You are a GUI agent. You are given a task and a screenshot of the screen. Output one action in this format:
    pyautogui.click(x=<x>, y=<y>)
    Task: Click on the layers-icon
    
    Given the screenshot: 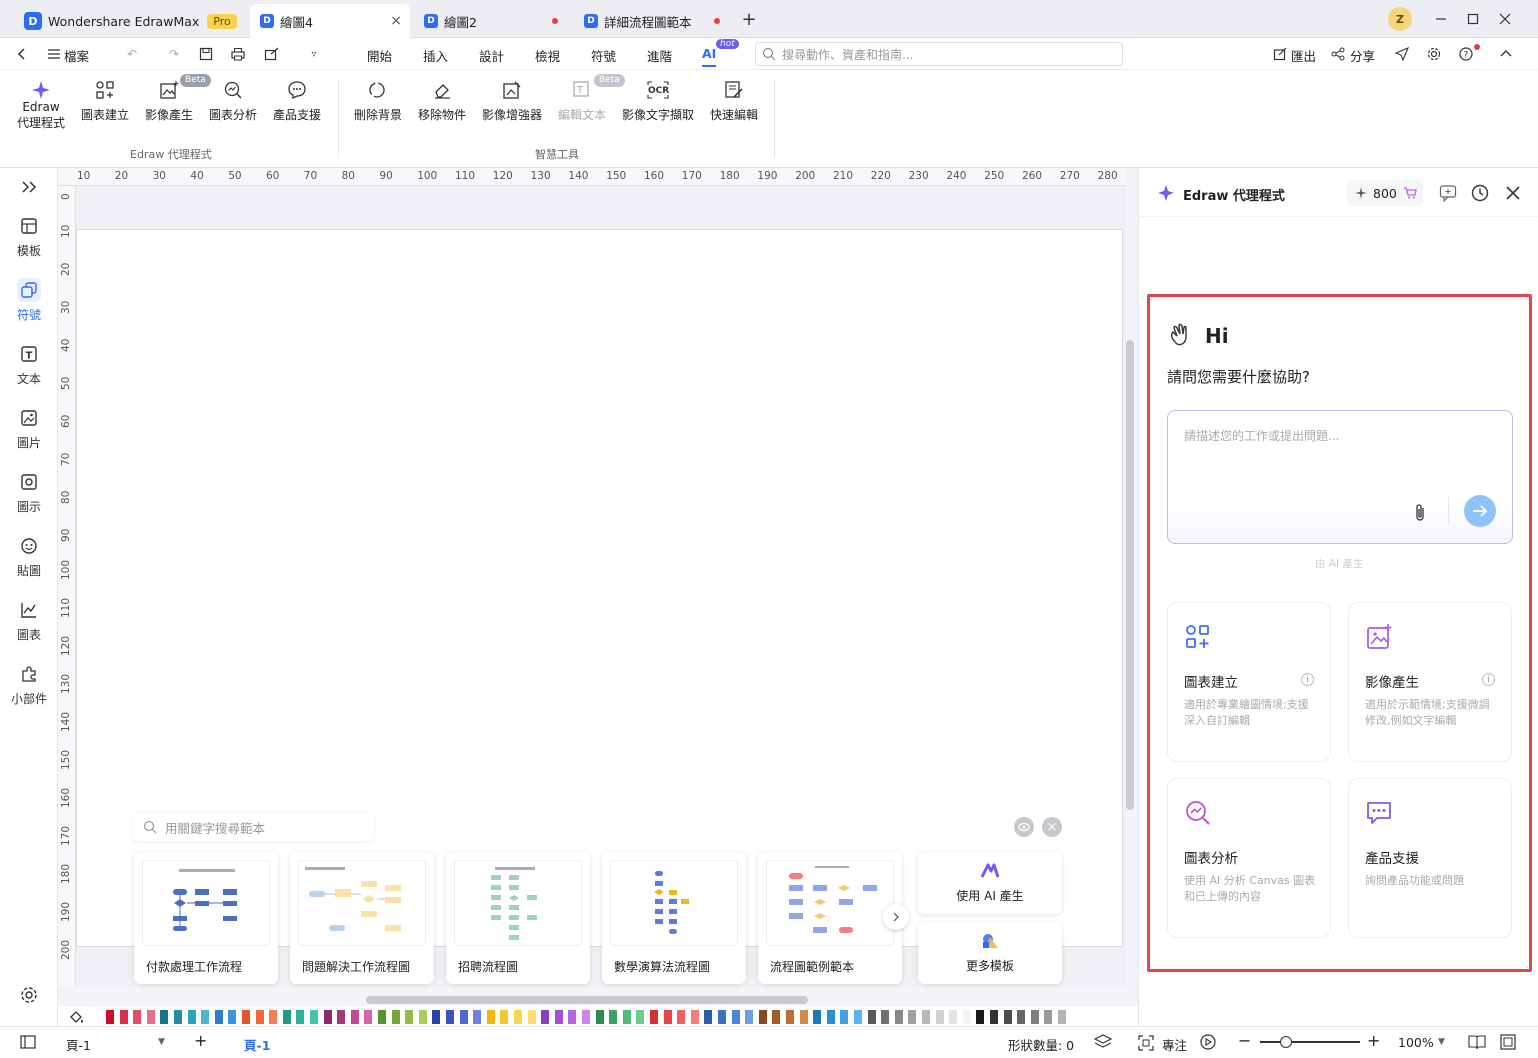 What is the action you would take?
    pyautogui.click(x=1104, y=1042)
    